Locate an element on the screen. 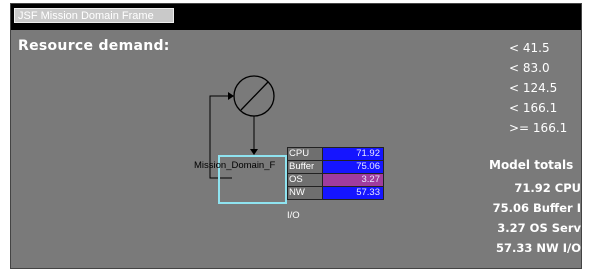  process-symbol-slash is located at coordinates (254, 96).